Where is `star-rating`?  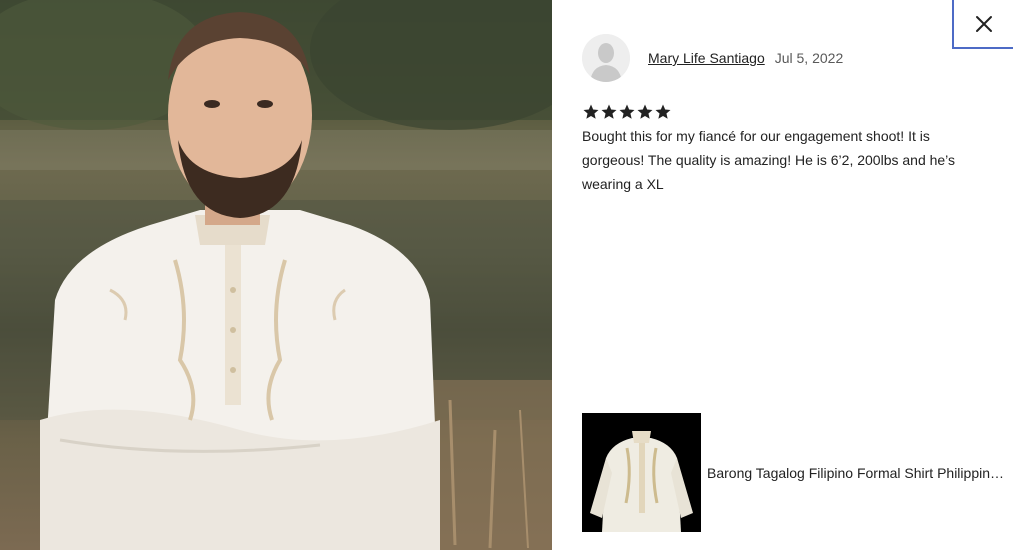
star-rating is located at coordinates (627, 112).